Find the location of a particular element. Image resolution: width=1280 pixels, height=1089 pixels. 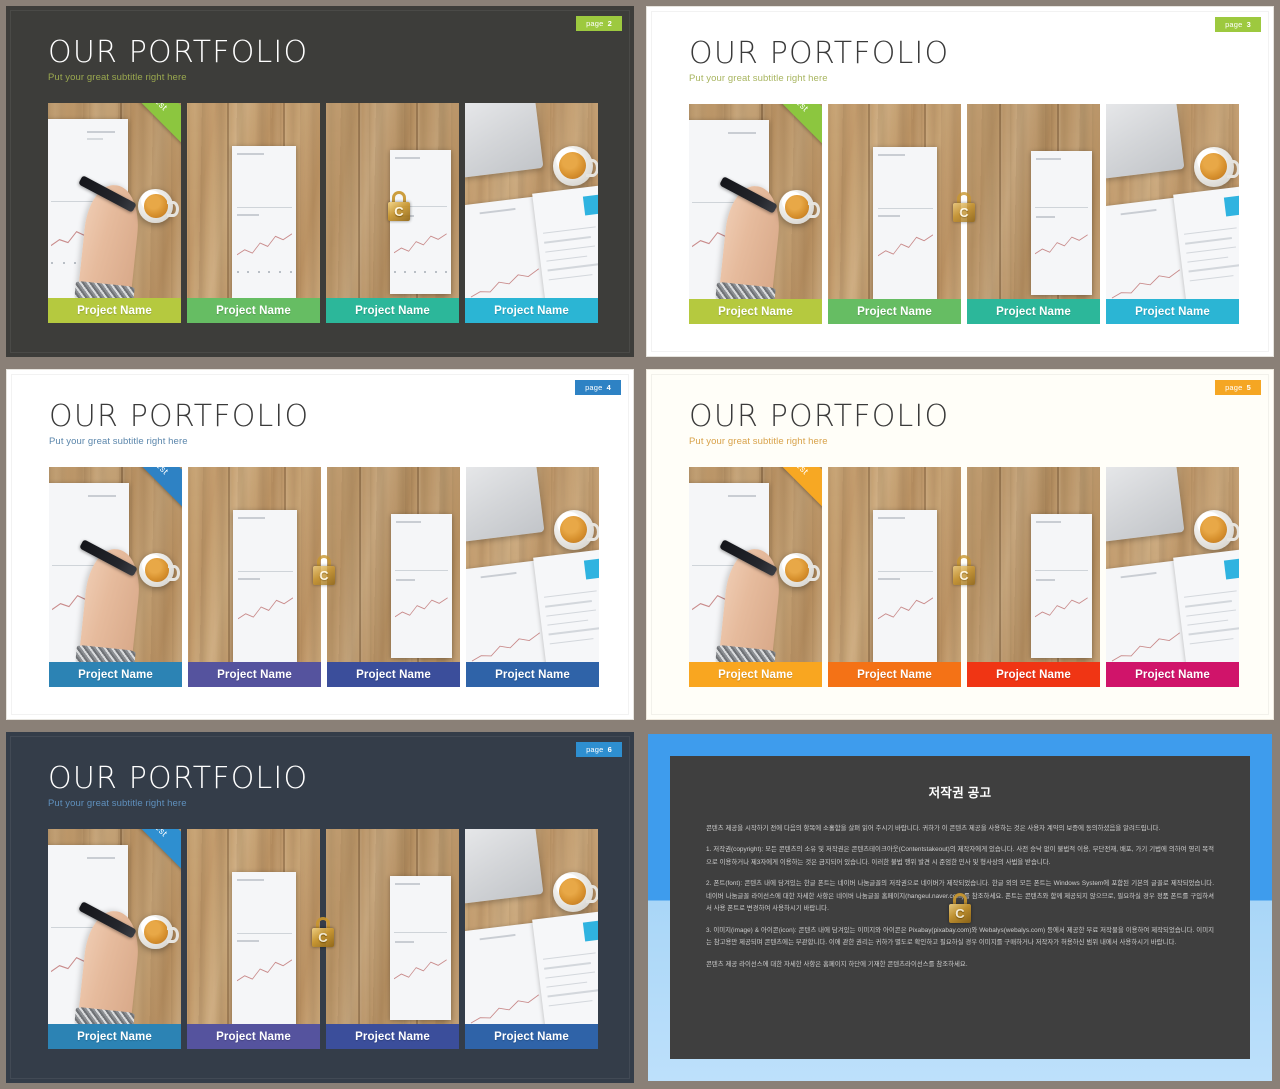

best-ribbon-label: Best is located at coordinates (800, 108).